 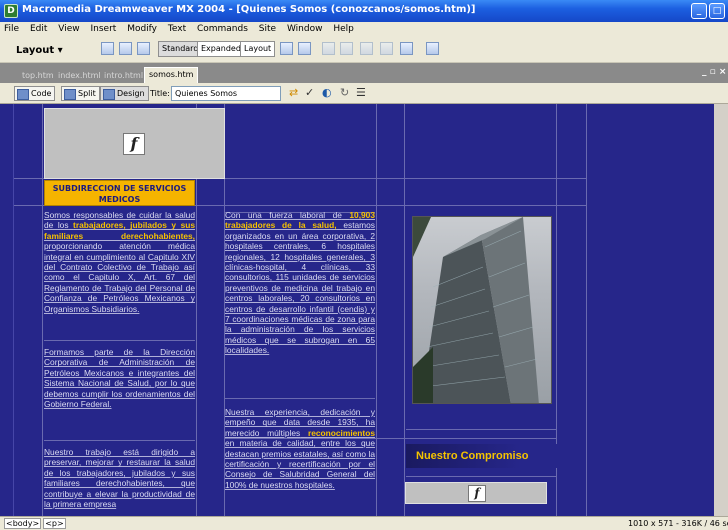 What do you see at coordinates (177, 28) in the screenshot?
I see `menu-text: Text` at bounding box center [177, 28].